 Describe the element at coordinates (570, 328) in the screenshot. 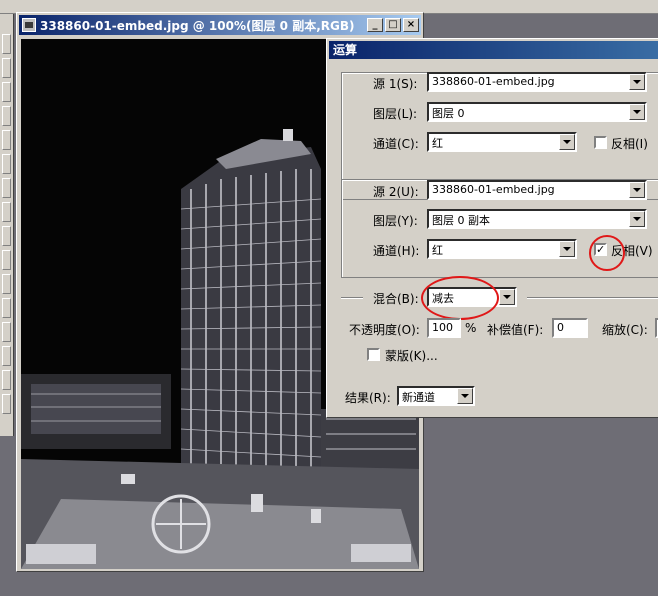

I see `offset-input: 0` at that location.